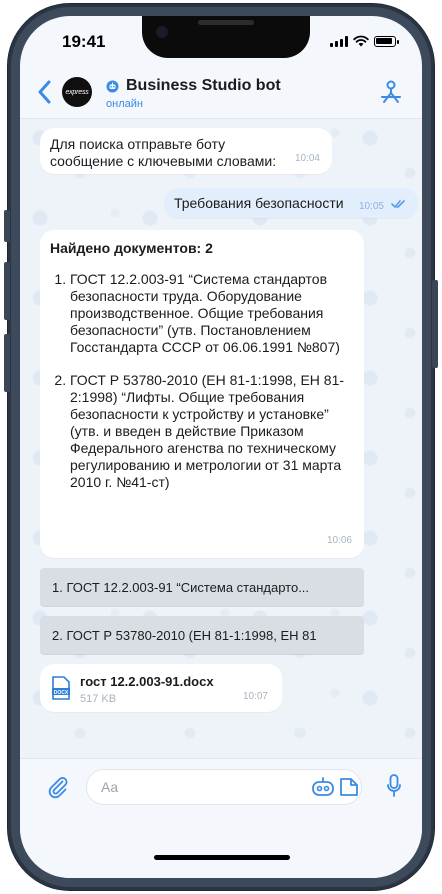 This screenshot has width=442, height=894. Describe the element at coordinates (45, 92) in the screenshot. I see `back-chevron-icon` at that location.